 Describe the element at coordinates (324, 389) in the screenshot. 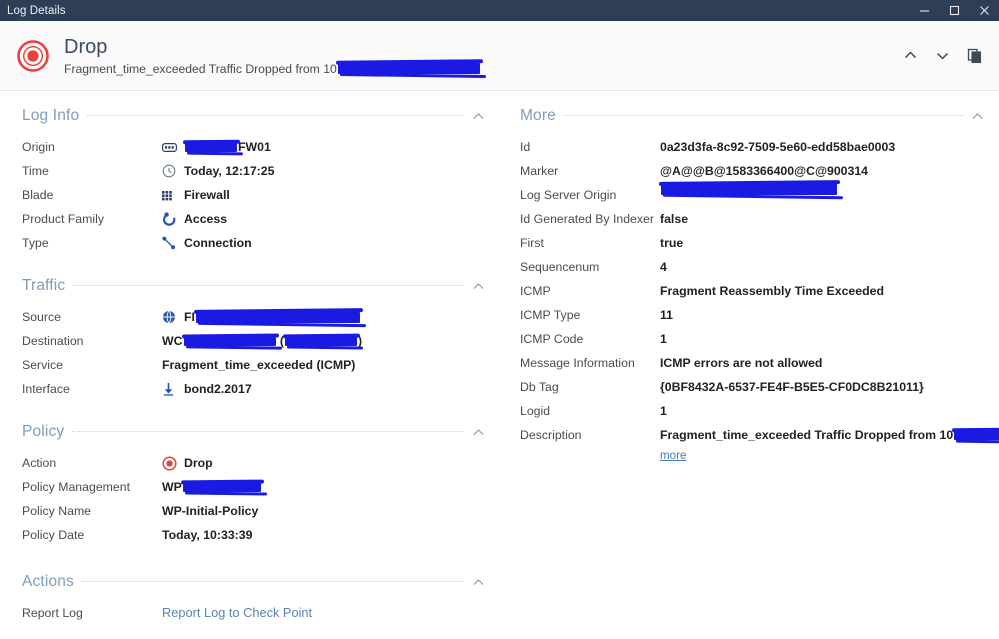

I see `row-value: bond2.2017` at that location.